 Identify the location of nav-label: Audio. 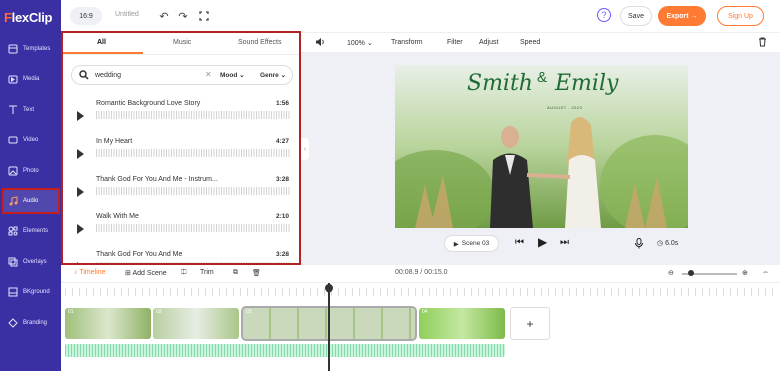
(31, 201).